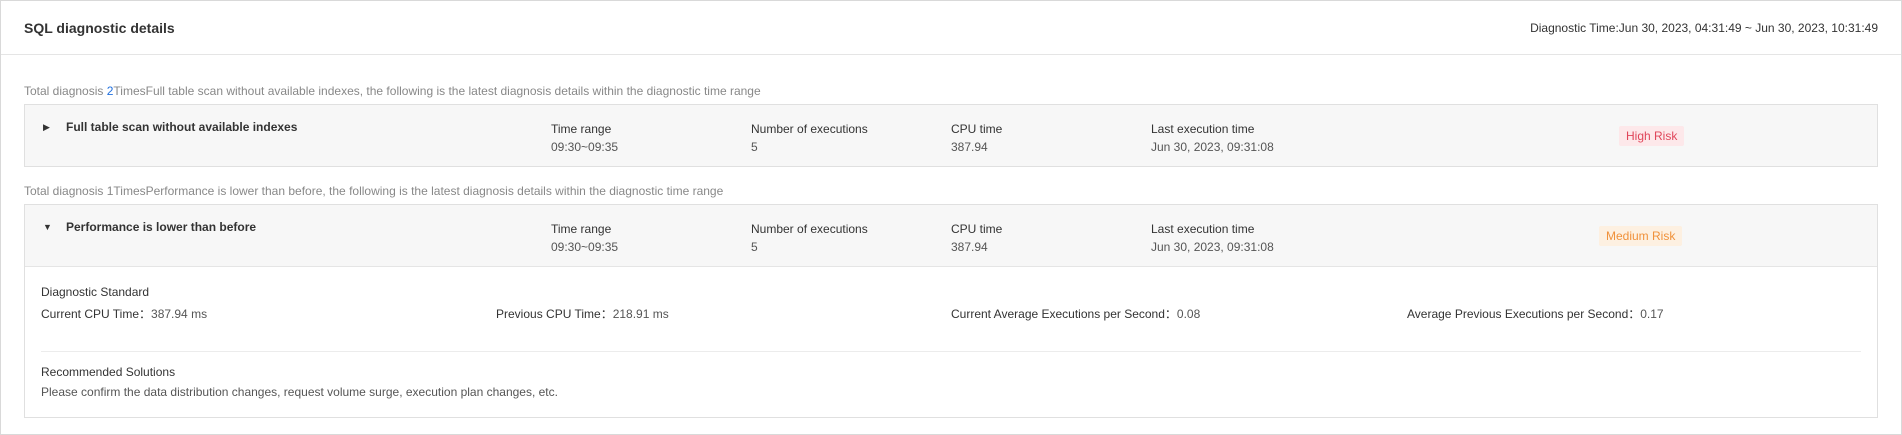 The width and height of the screenshot is (1902, 435). What do you see at coordinates (1652, 136) in the screenshot?
I see `risk-badge: High Risk` at bounding box center [1652, 136].